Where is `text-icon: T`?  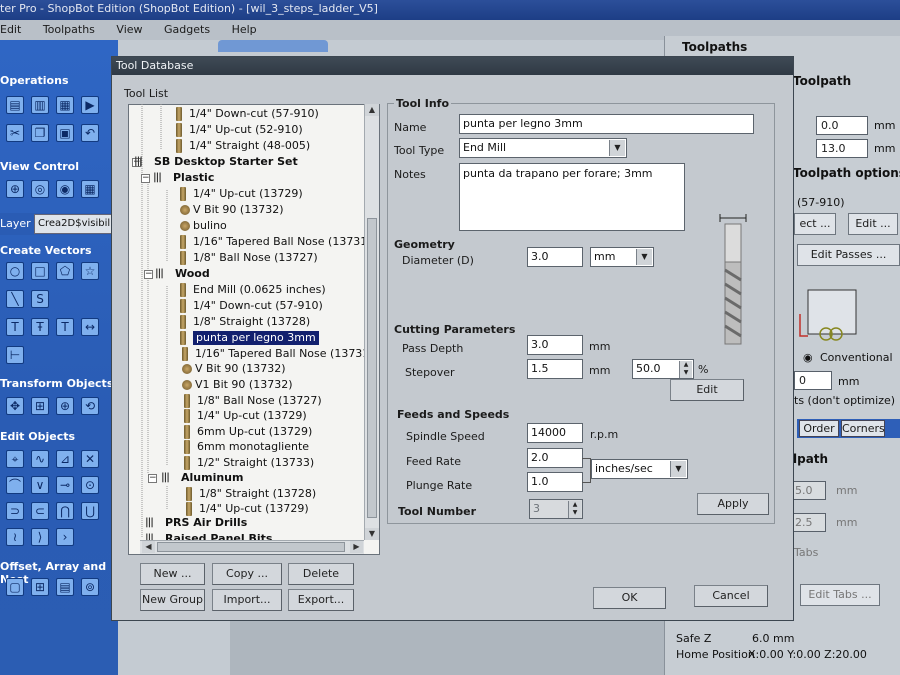
text-icon: T is located at coordinates (15, 327).